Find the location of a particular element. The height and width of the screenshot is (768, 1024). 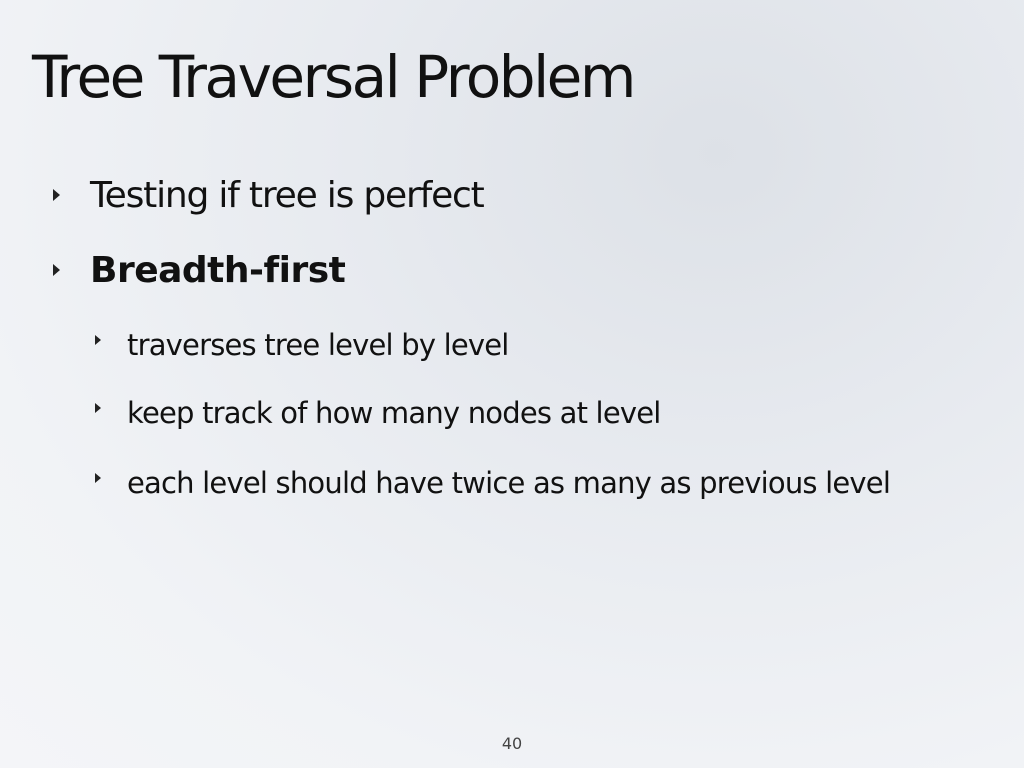

bullet-item: Testing if tree is perfect is located at coordinates (269, 195).